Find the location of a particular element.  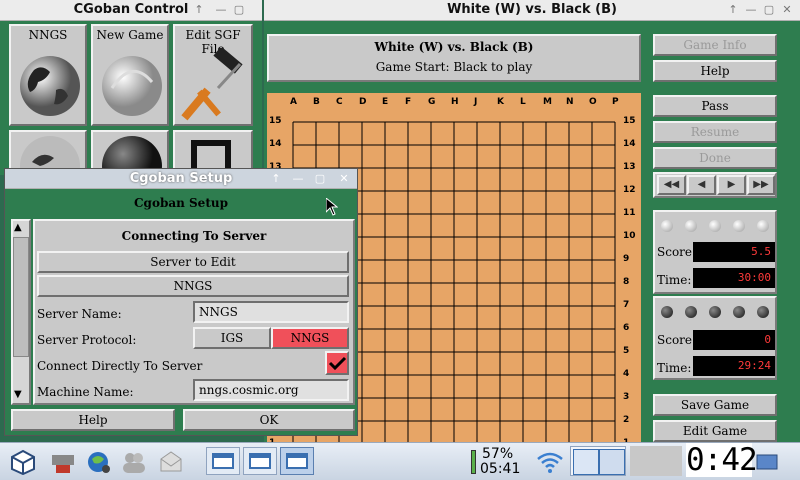

protocol-igs-button: IGS is located at coordinates (232, 338).